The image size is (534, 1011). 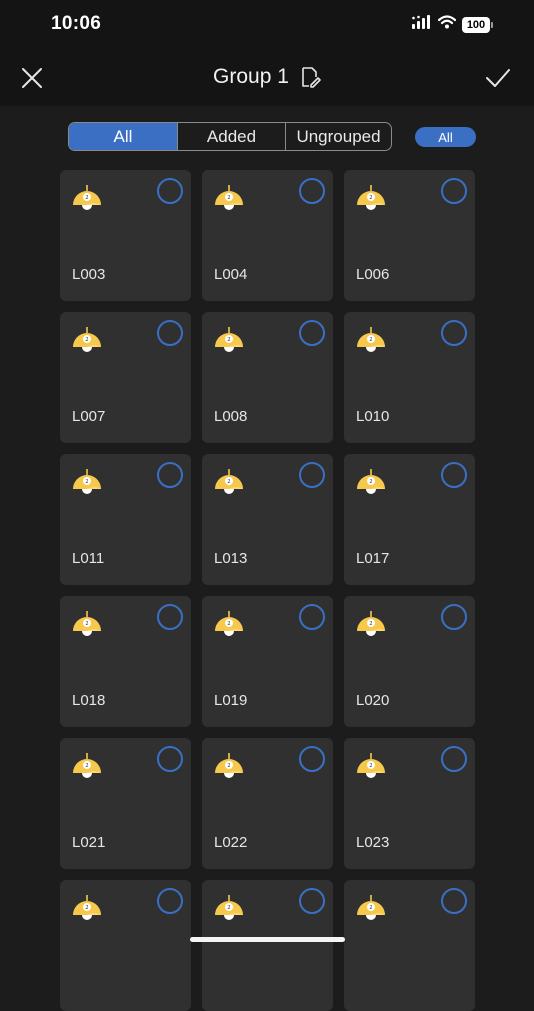 I want to click on device-card: 2 L011, so click(x=125, y=519).